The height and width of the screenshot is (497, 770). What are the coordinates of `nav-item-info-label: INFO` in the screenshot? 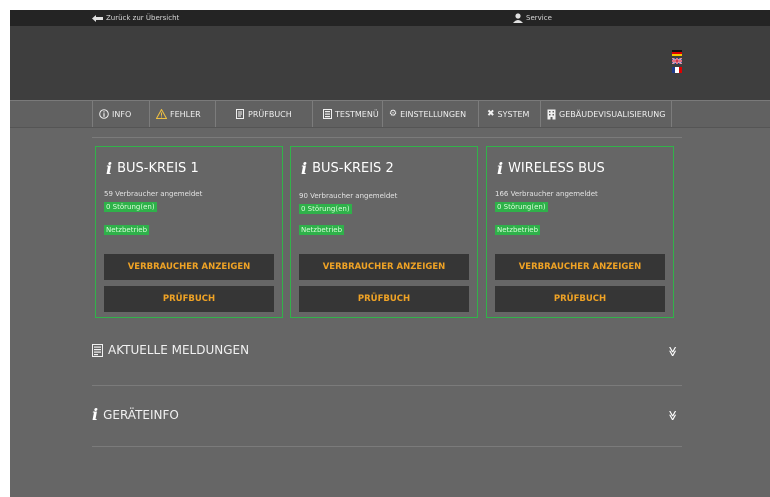 It's located at (122, 114).